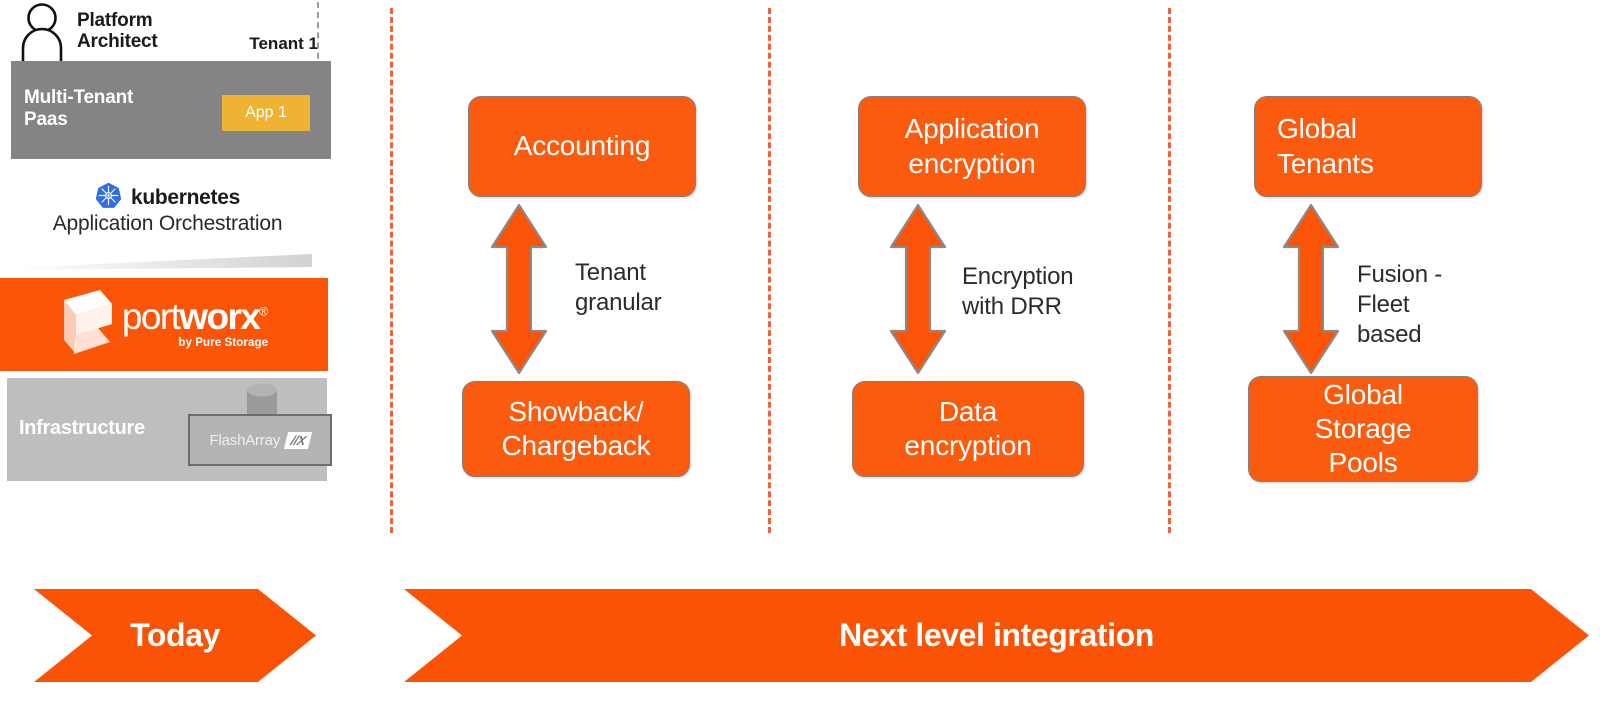 This screenshot has height=702, width=1600. Describe the element at coordinates (1363, 394) in the screenshot. I see `global-pools-line-1: Global` at that location.